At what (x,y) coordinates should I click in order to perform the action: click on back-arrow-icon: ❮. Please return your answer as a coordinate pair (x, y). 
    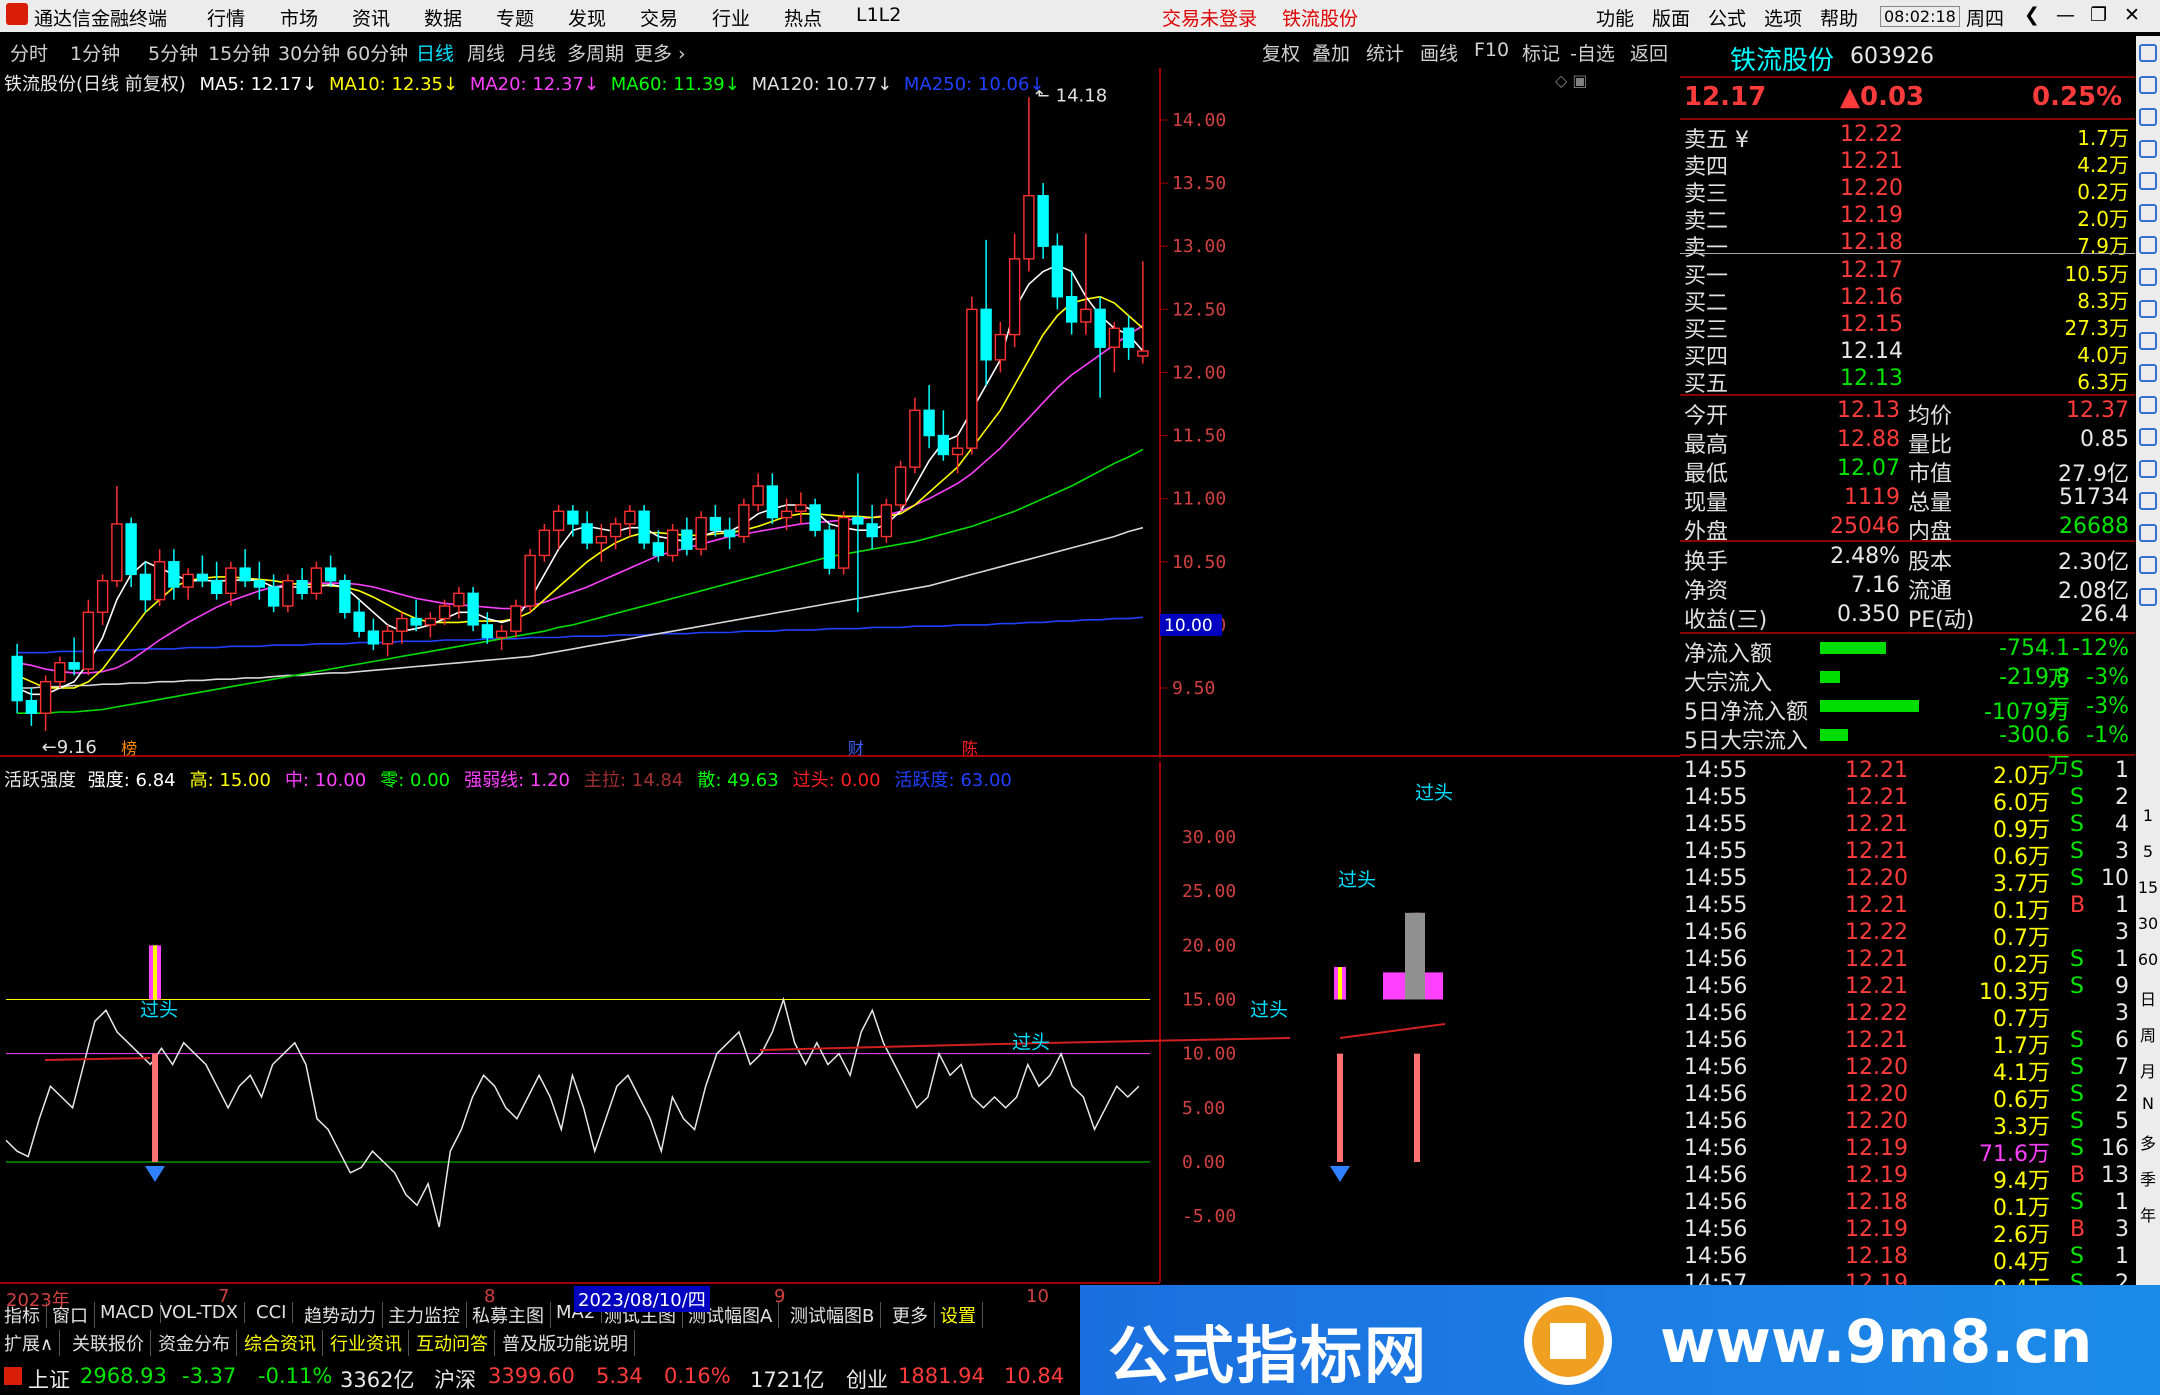
    Looking at the image, I should click on (2032, 15).